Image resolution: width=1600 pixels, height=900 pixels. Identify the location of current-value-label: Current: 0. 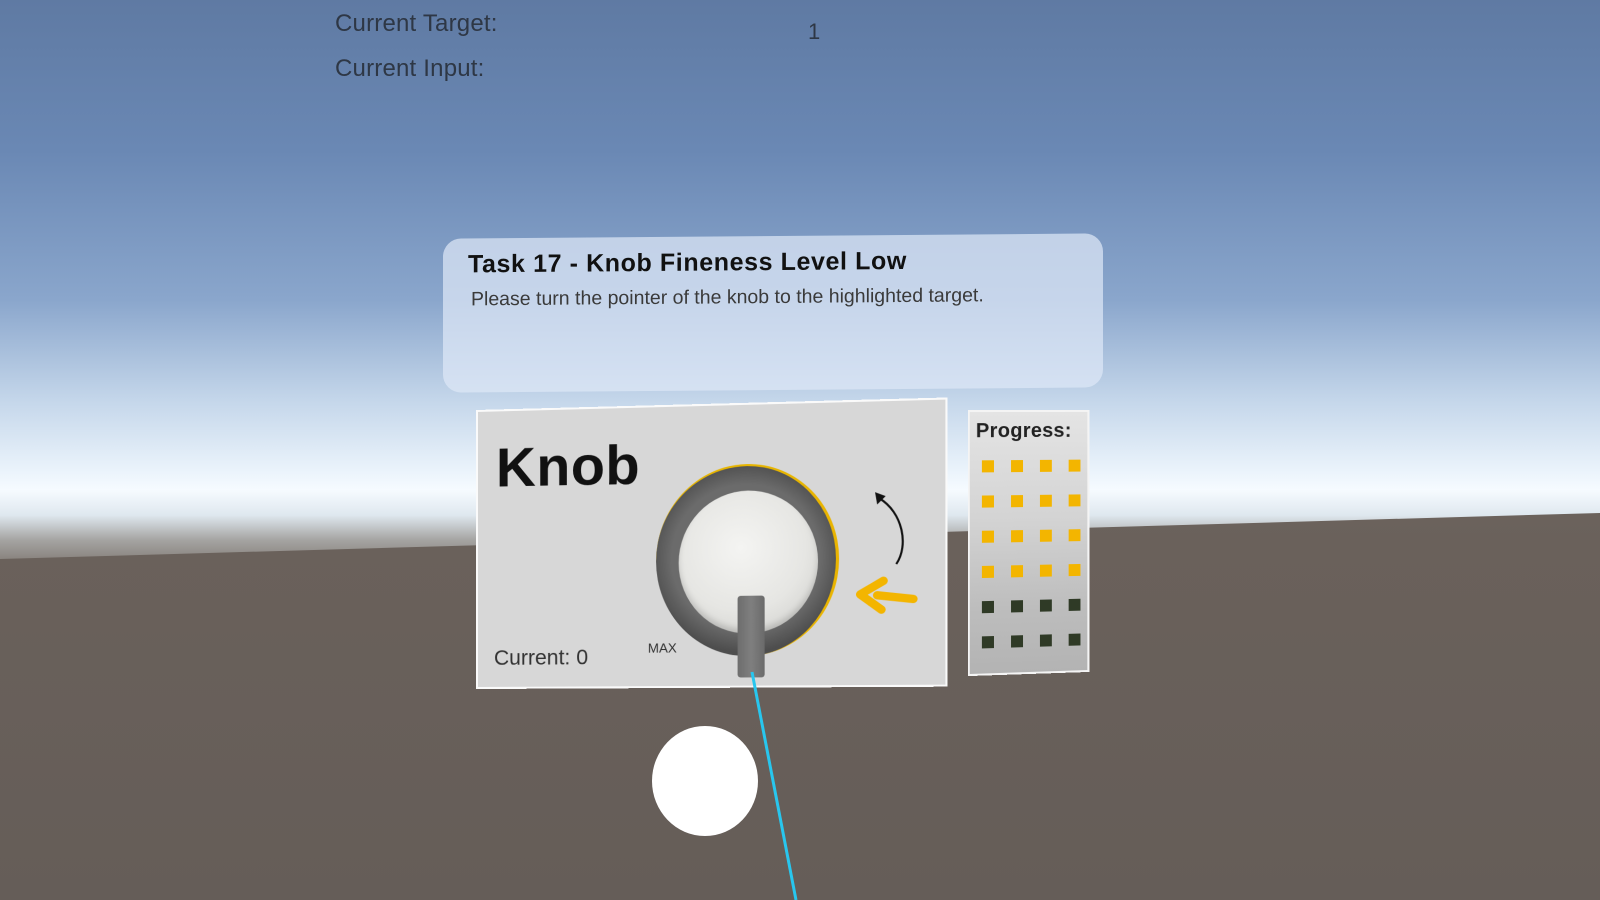
(541, 658).